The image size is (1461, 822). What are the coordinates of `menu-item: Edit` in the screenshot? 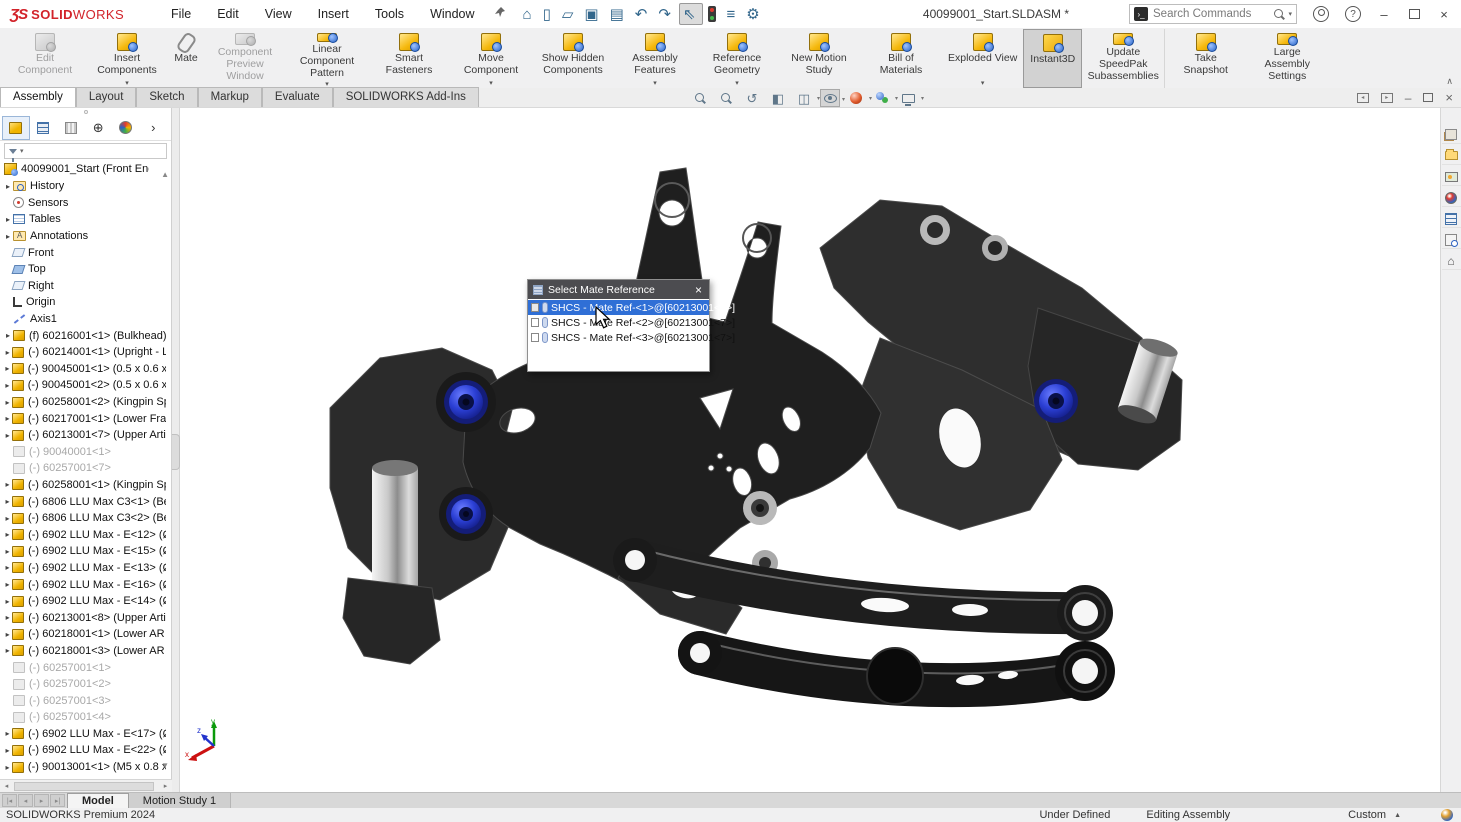 It's located at (228, 14).